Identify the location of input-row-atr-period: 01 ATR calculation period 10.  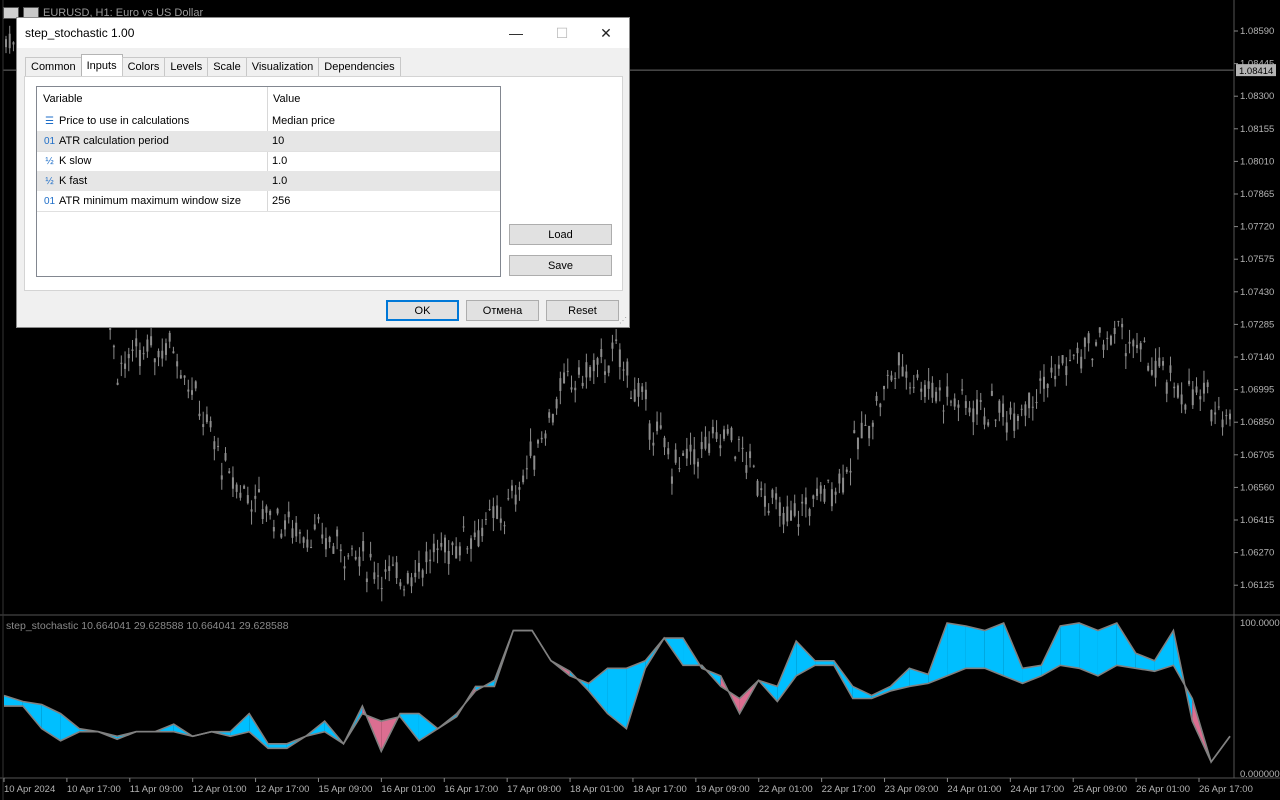
(268, 141).